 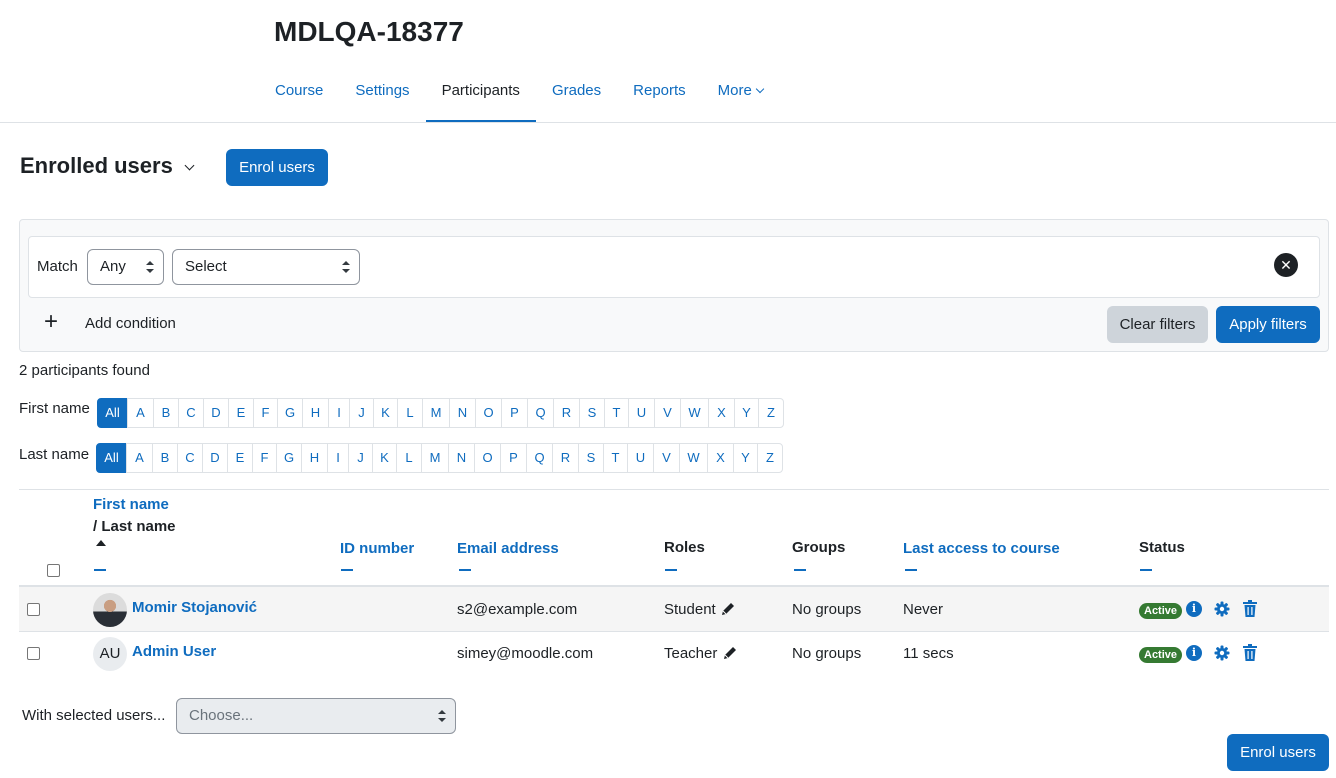 I want to click on firstname-initial-z: Z, so click(x=771, y=413).